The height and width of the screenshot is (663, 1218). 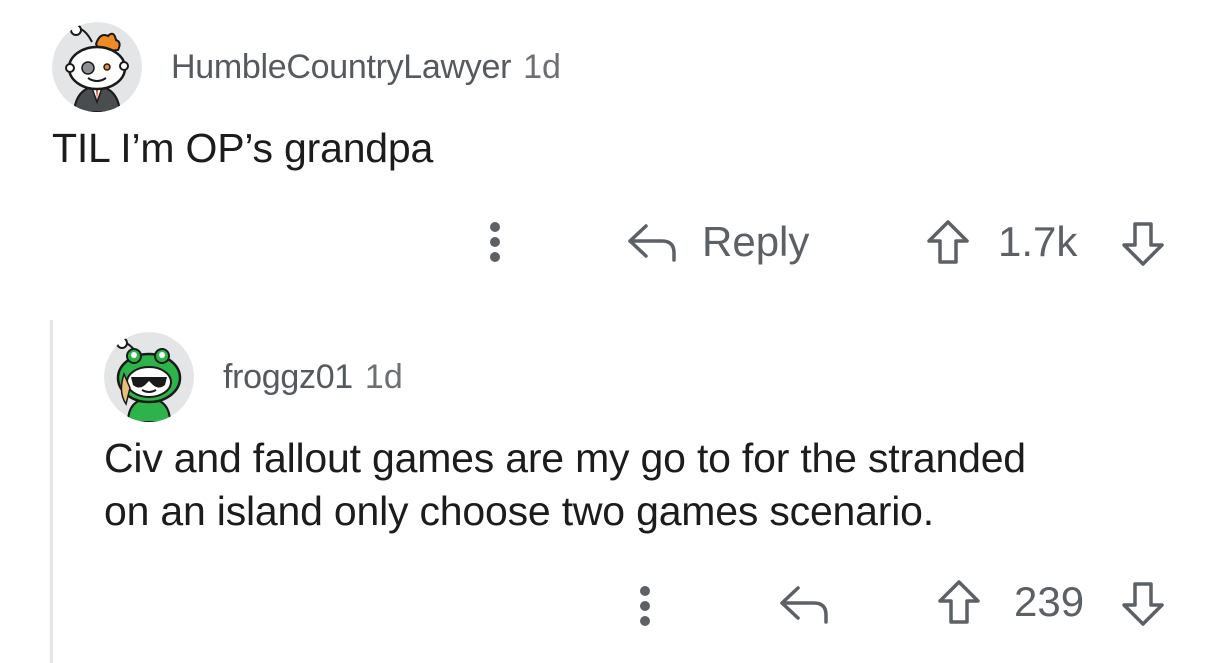 I want to click on reply-button, so click(x=804, y=604).